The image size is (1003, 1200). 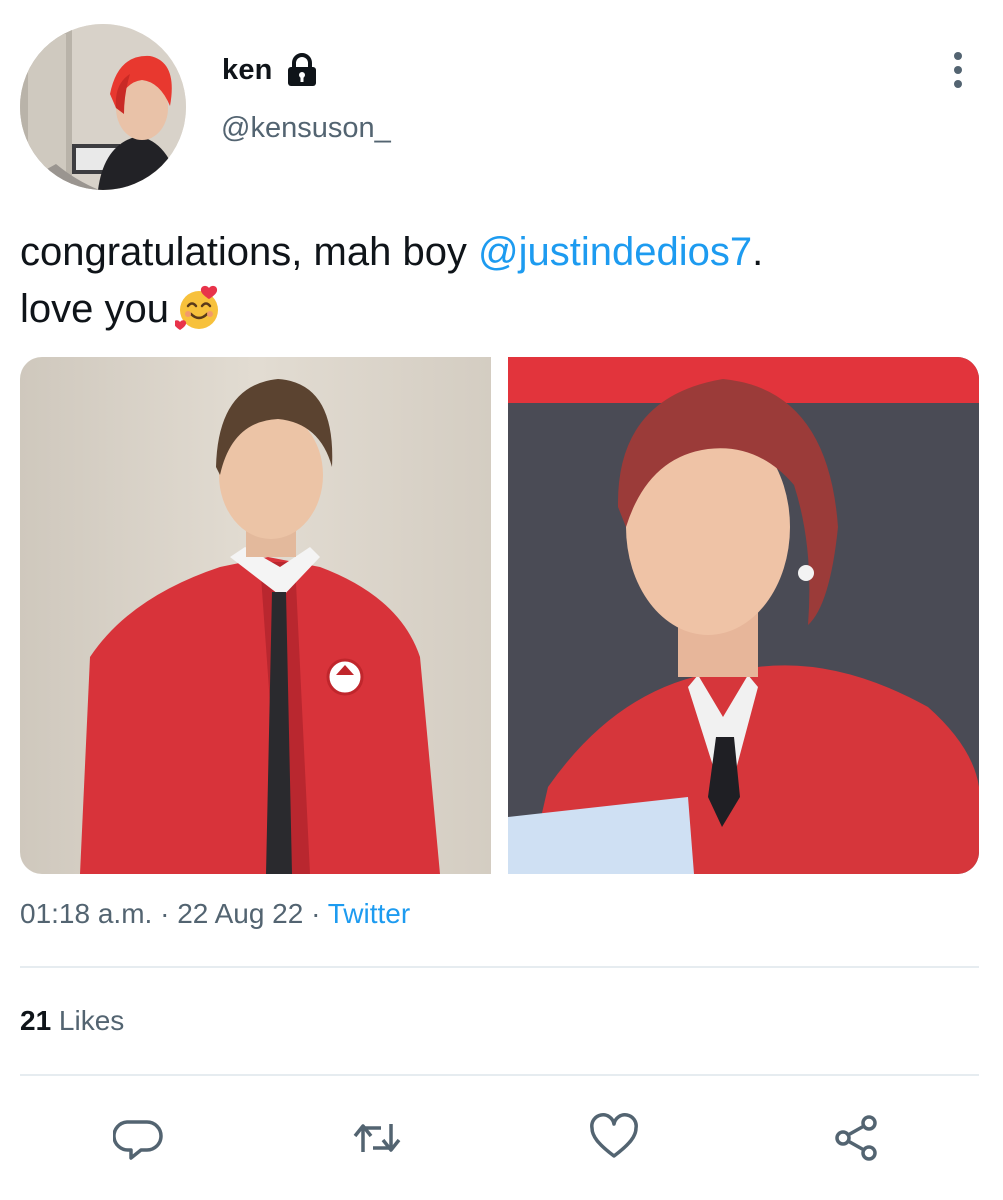 I want to click on profile-photo, so click(x=103, y=107).